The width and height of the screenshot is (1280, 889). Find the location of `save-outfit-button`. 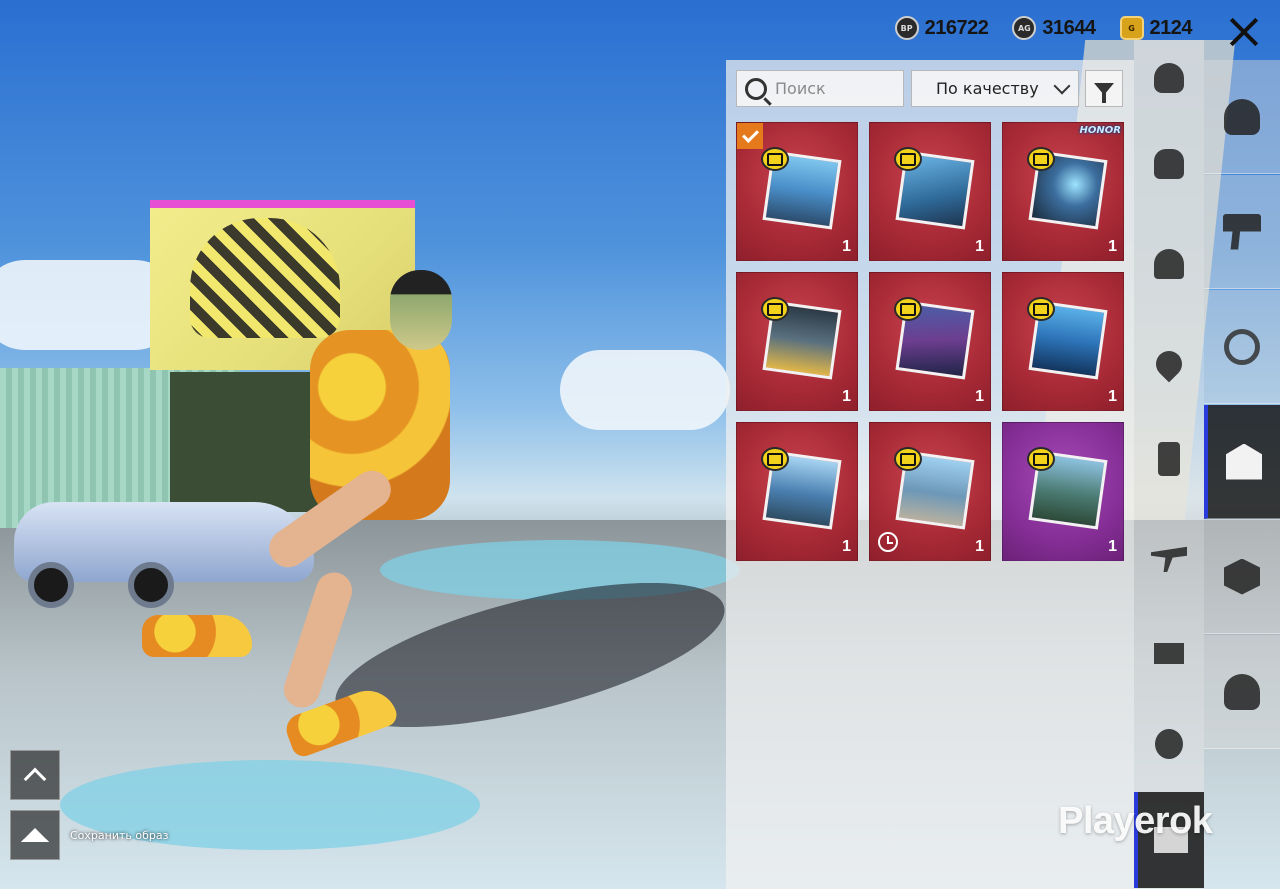

save-outfit-button is located at coordinates (35, 835).